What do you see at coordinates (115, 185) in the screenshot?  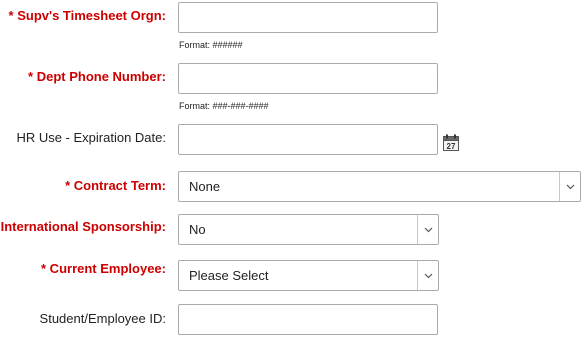 I see `contract-term-label: * Contract Term:` at bounding box center [115, 185].